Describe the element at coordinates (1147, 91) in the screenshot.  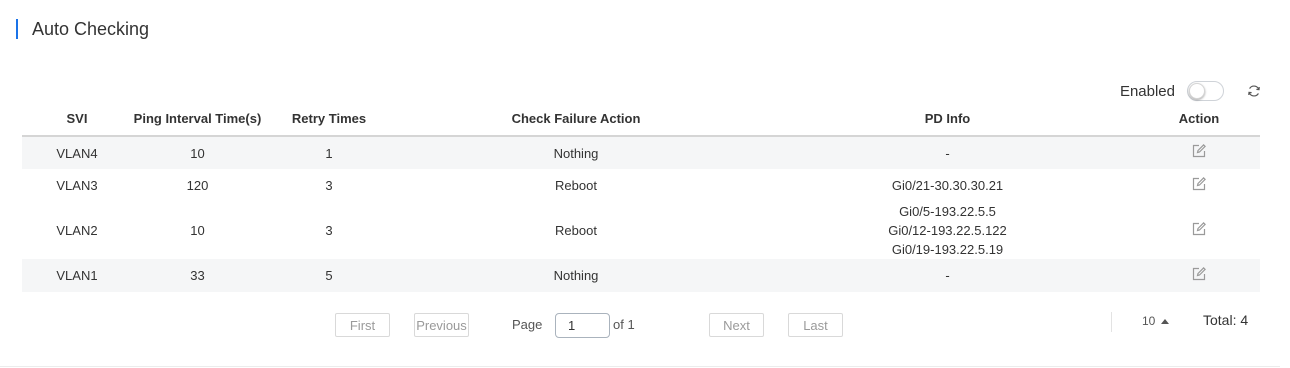
I see `enabled-label: Enabled` at that location.